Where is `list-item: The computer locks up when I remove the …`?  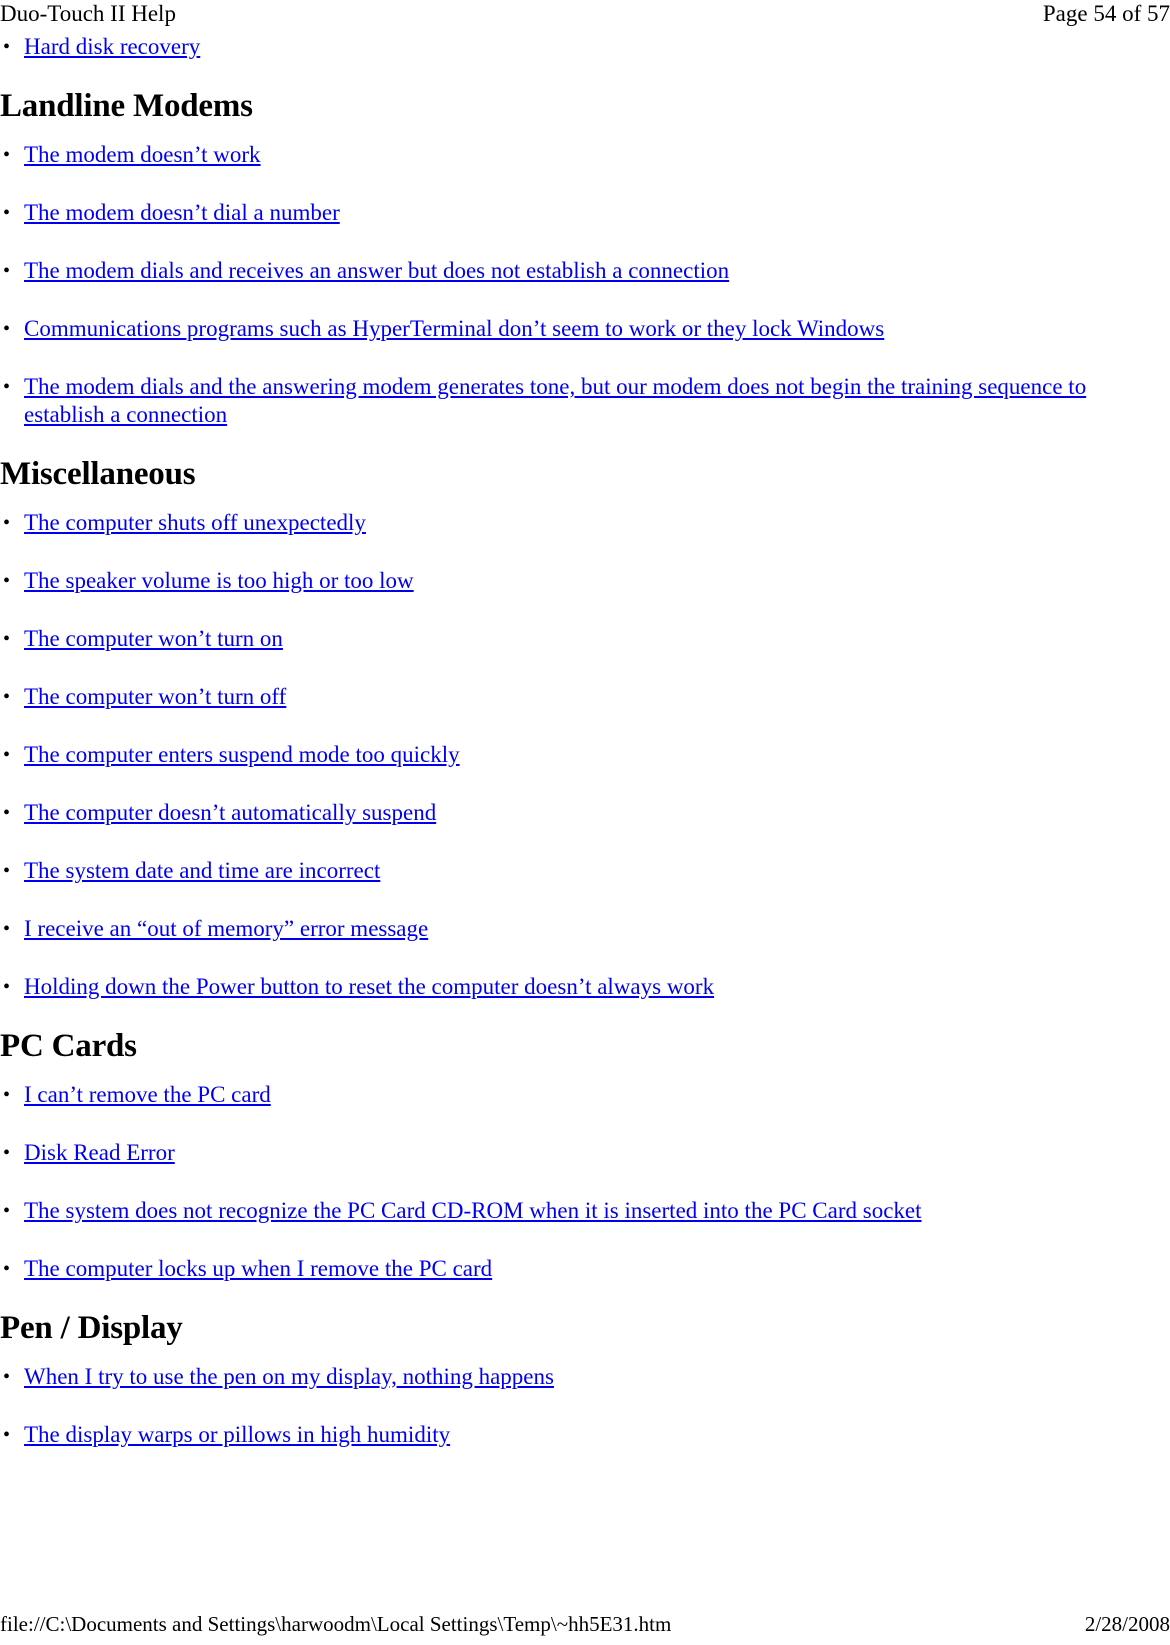 list-item: The computer locks up when I remove the … is located at coordinates (585, 1269).